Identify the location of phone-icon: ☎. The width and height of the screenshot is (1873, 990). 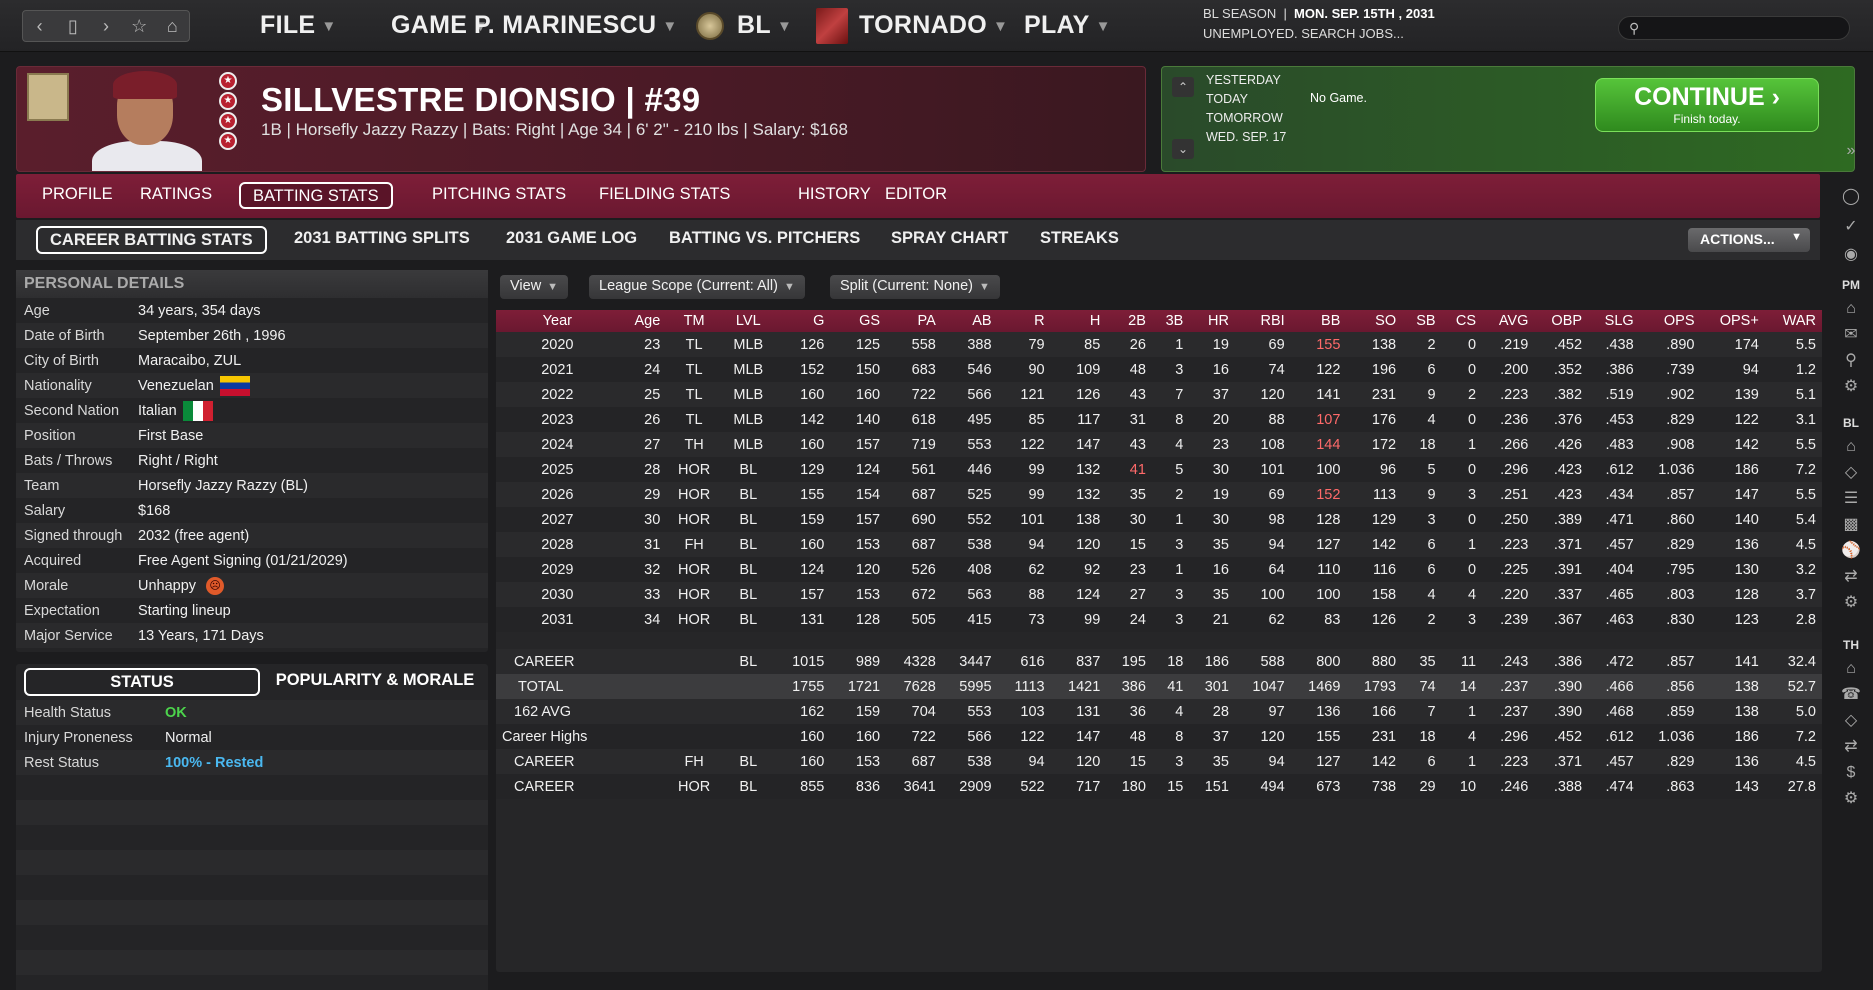
(1851, 695).